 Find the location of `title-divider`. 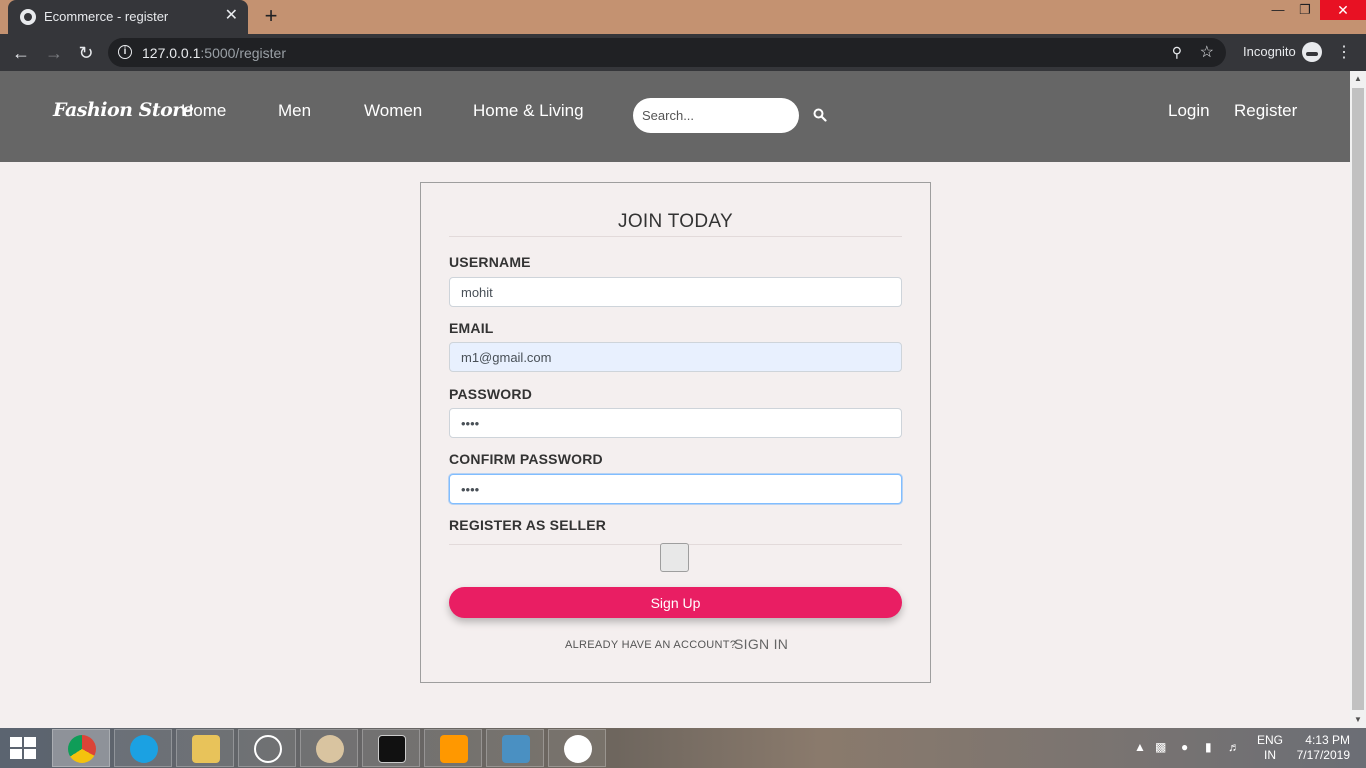

title-divider is located at coordinates (675, 236).